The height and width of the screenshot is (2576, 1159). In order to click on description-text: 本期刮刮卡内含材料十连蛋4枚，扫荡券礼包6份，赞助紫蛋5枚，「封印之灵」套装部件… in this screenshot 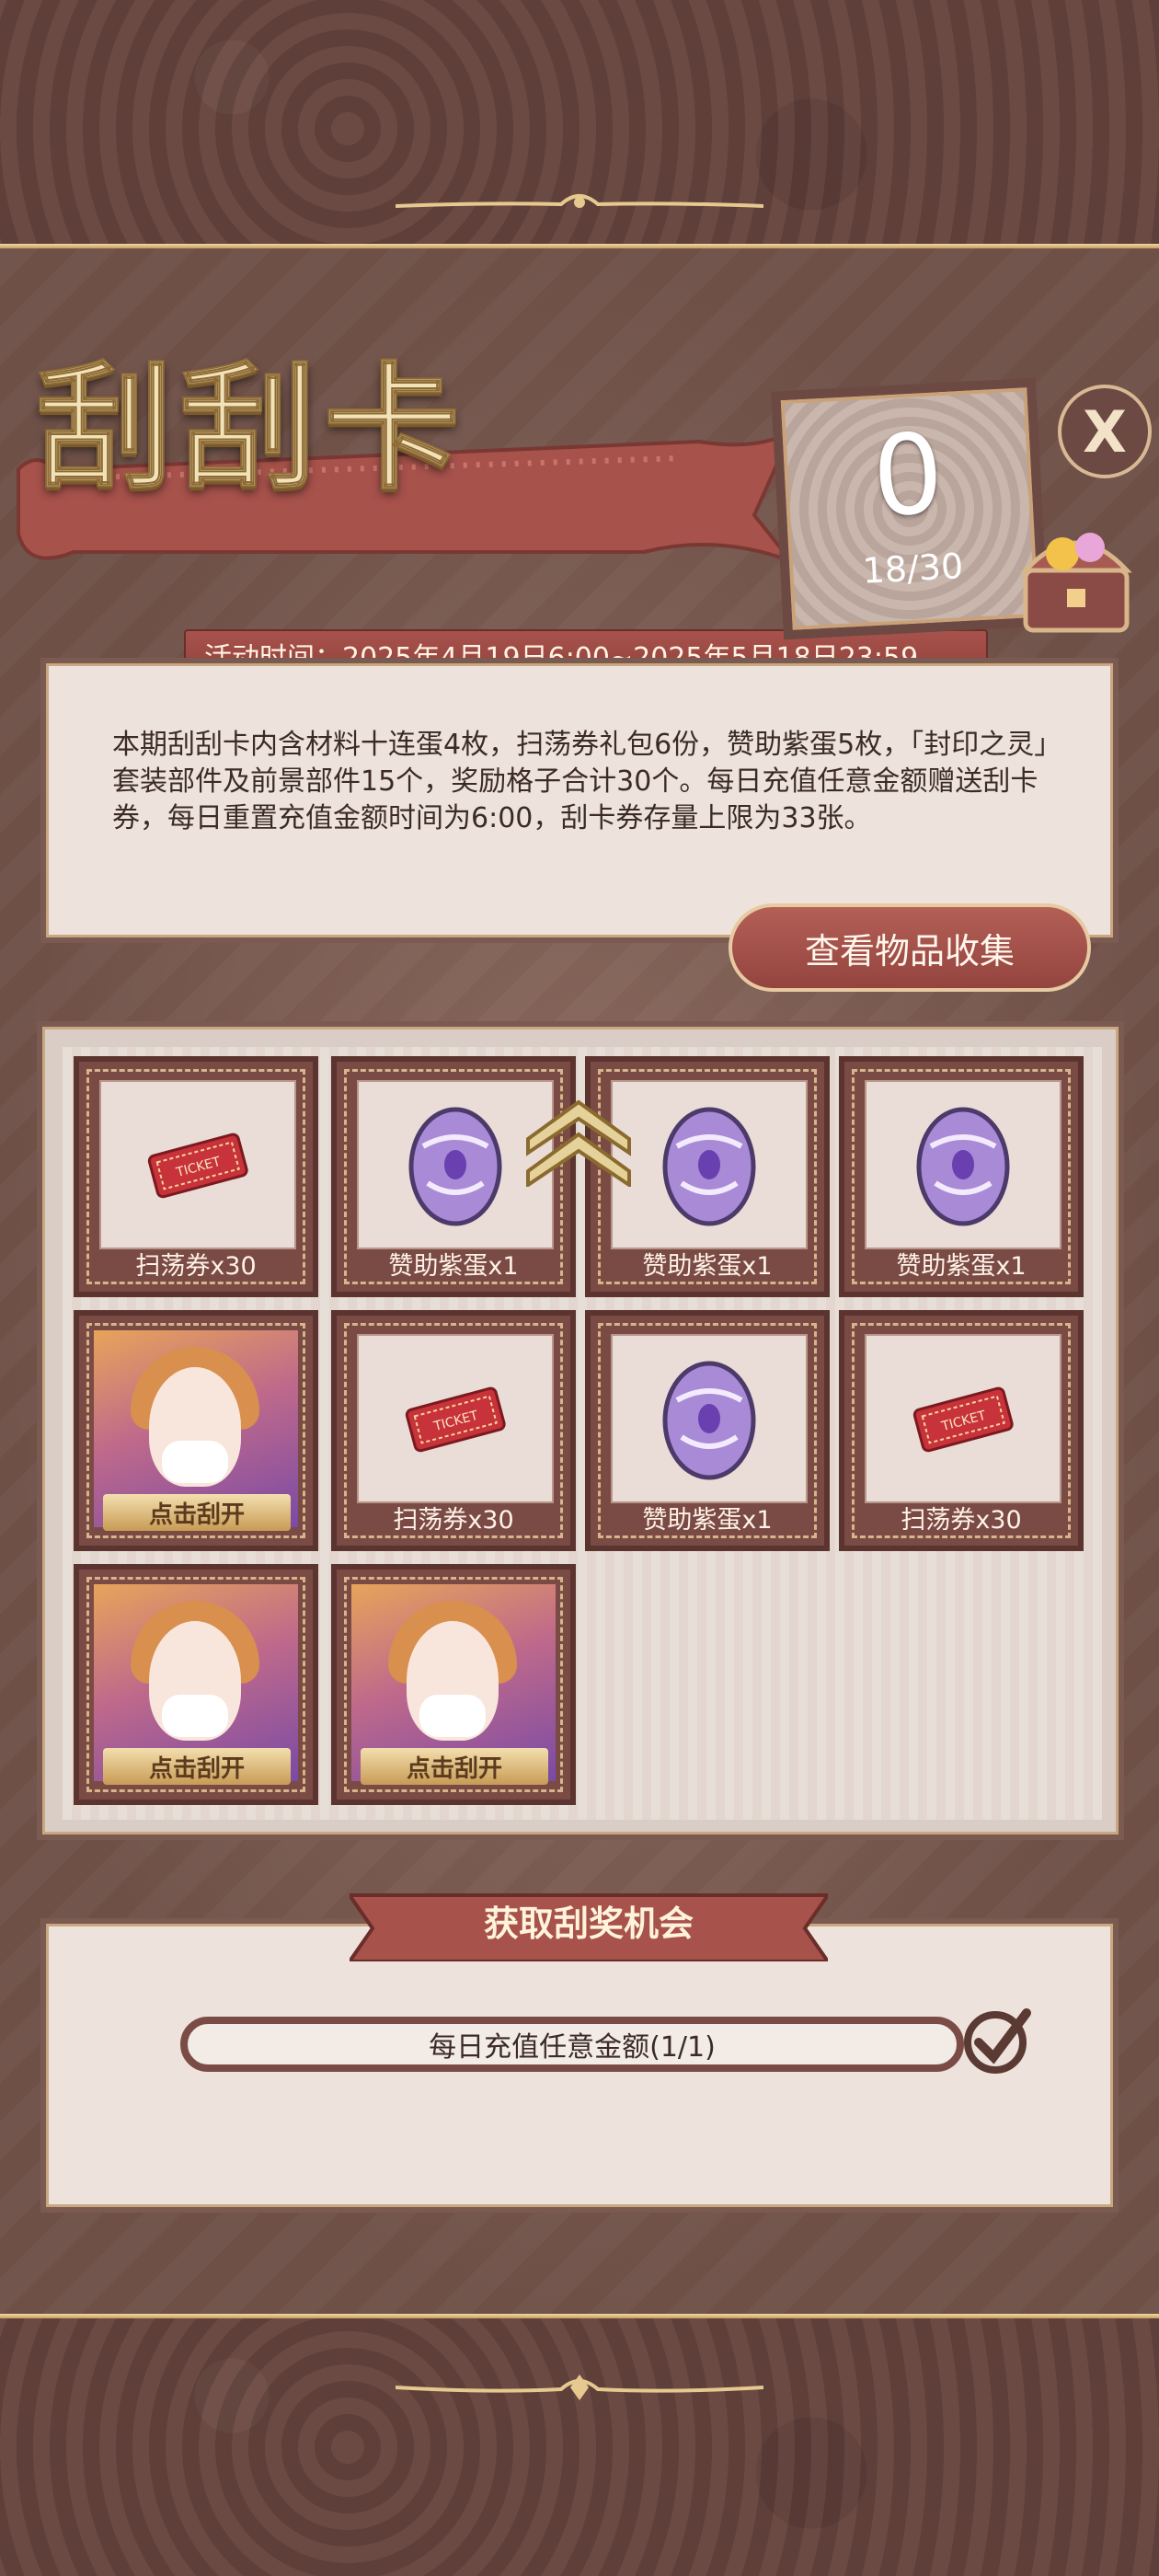, I will do `click(587, 781)`.